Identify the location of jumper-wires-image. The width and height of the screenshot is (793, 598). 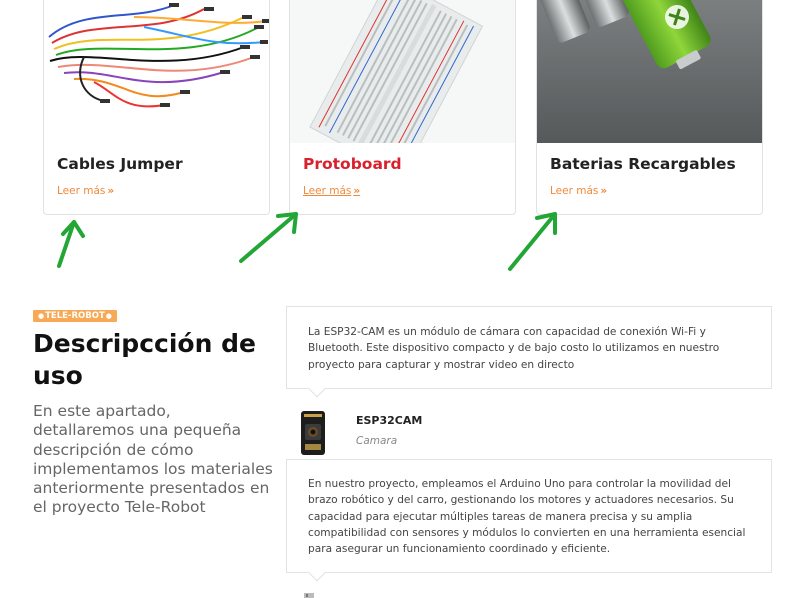
(156, 71).